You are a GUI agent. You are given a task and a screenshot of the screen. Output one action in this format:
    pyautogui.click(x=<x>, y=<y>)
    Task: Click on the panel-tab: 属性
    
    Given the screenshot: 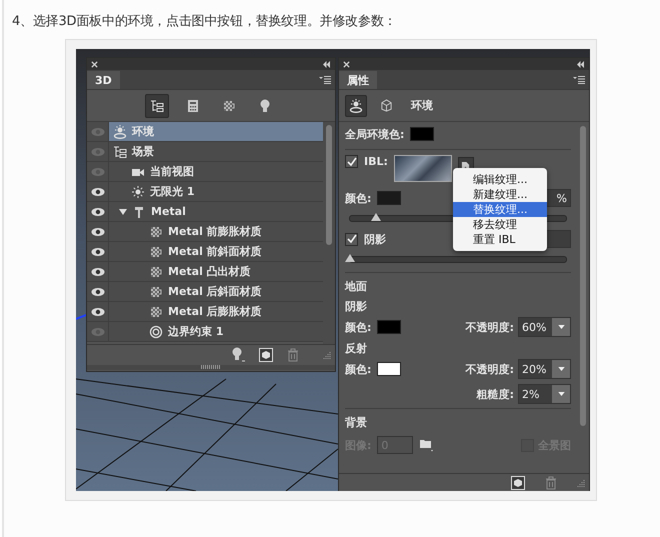 What is the action you would take?
    pyautogui.click(x=358, y=80)
    